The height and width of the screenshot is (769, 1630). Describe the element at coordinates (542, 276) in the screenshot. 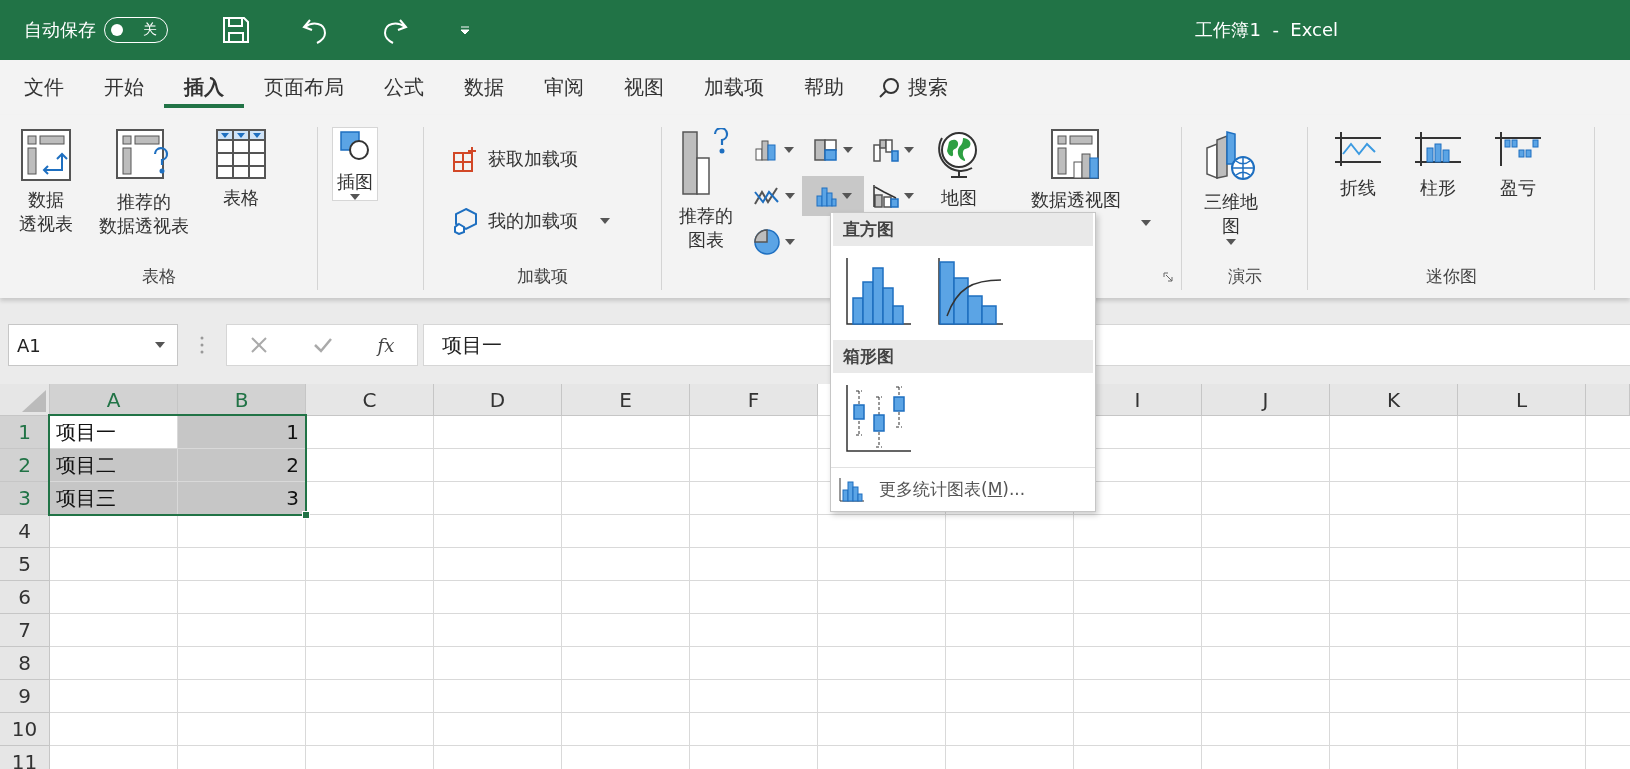

I see `group-label: 加载项` at that location.